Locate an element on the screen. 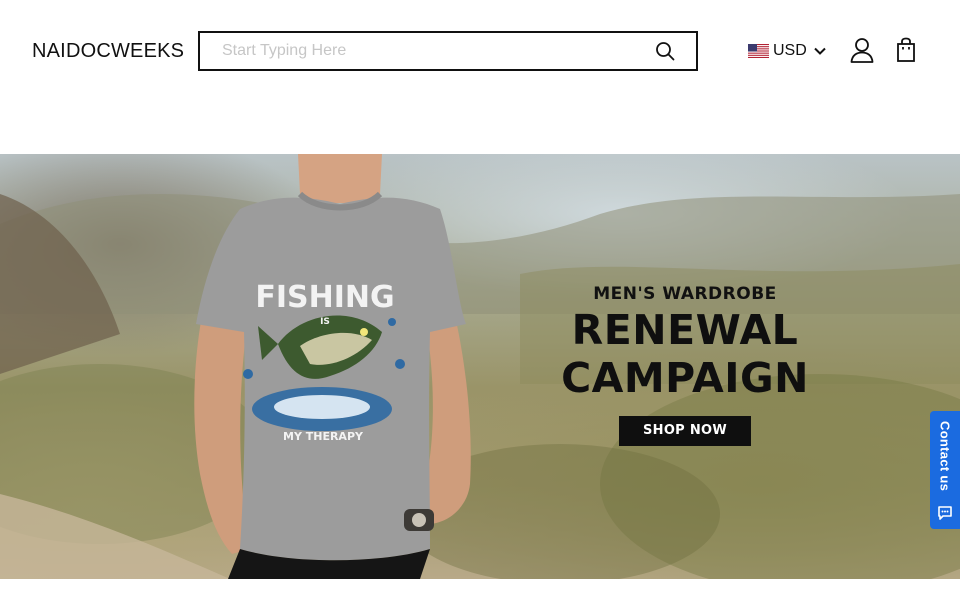  search-icon is located at coordinates (665, 51).